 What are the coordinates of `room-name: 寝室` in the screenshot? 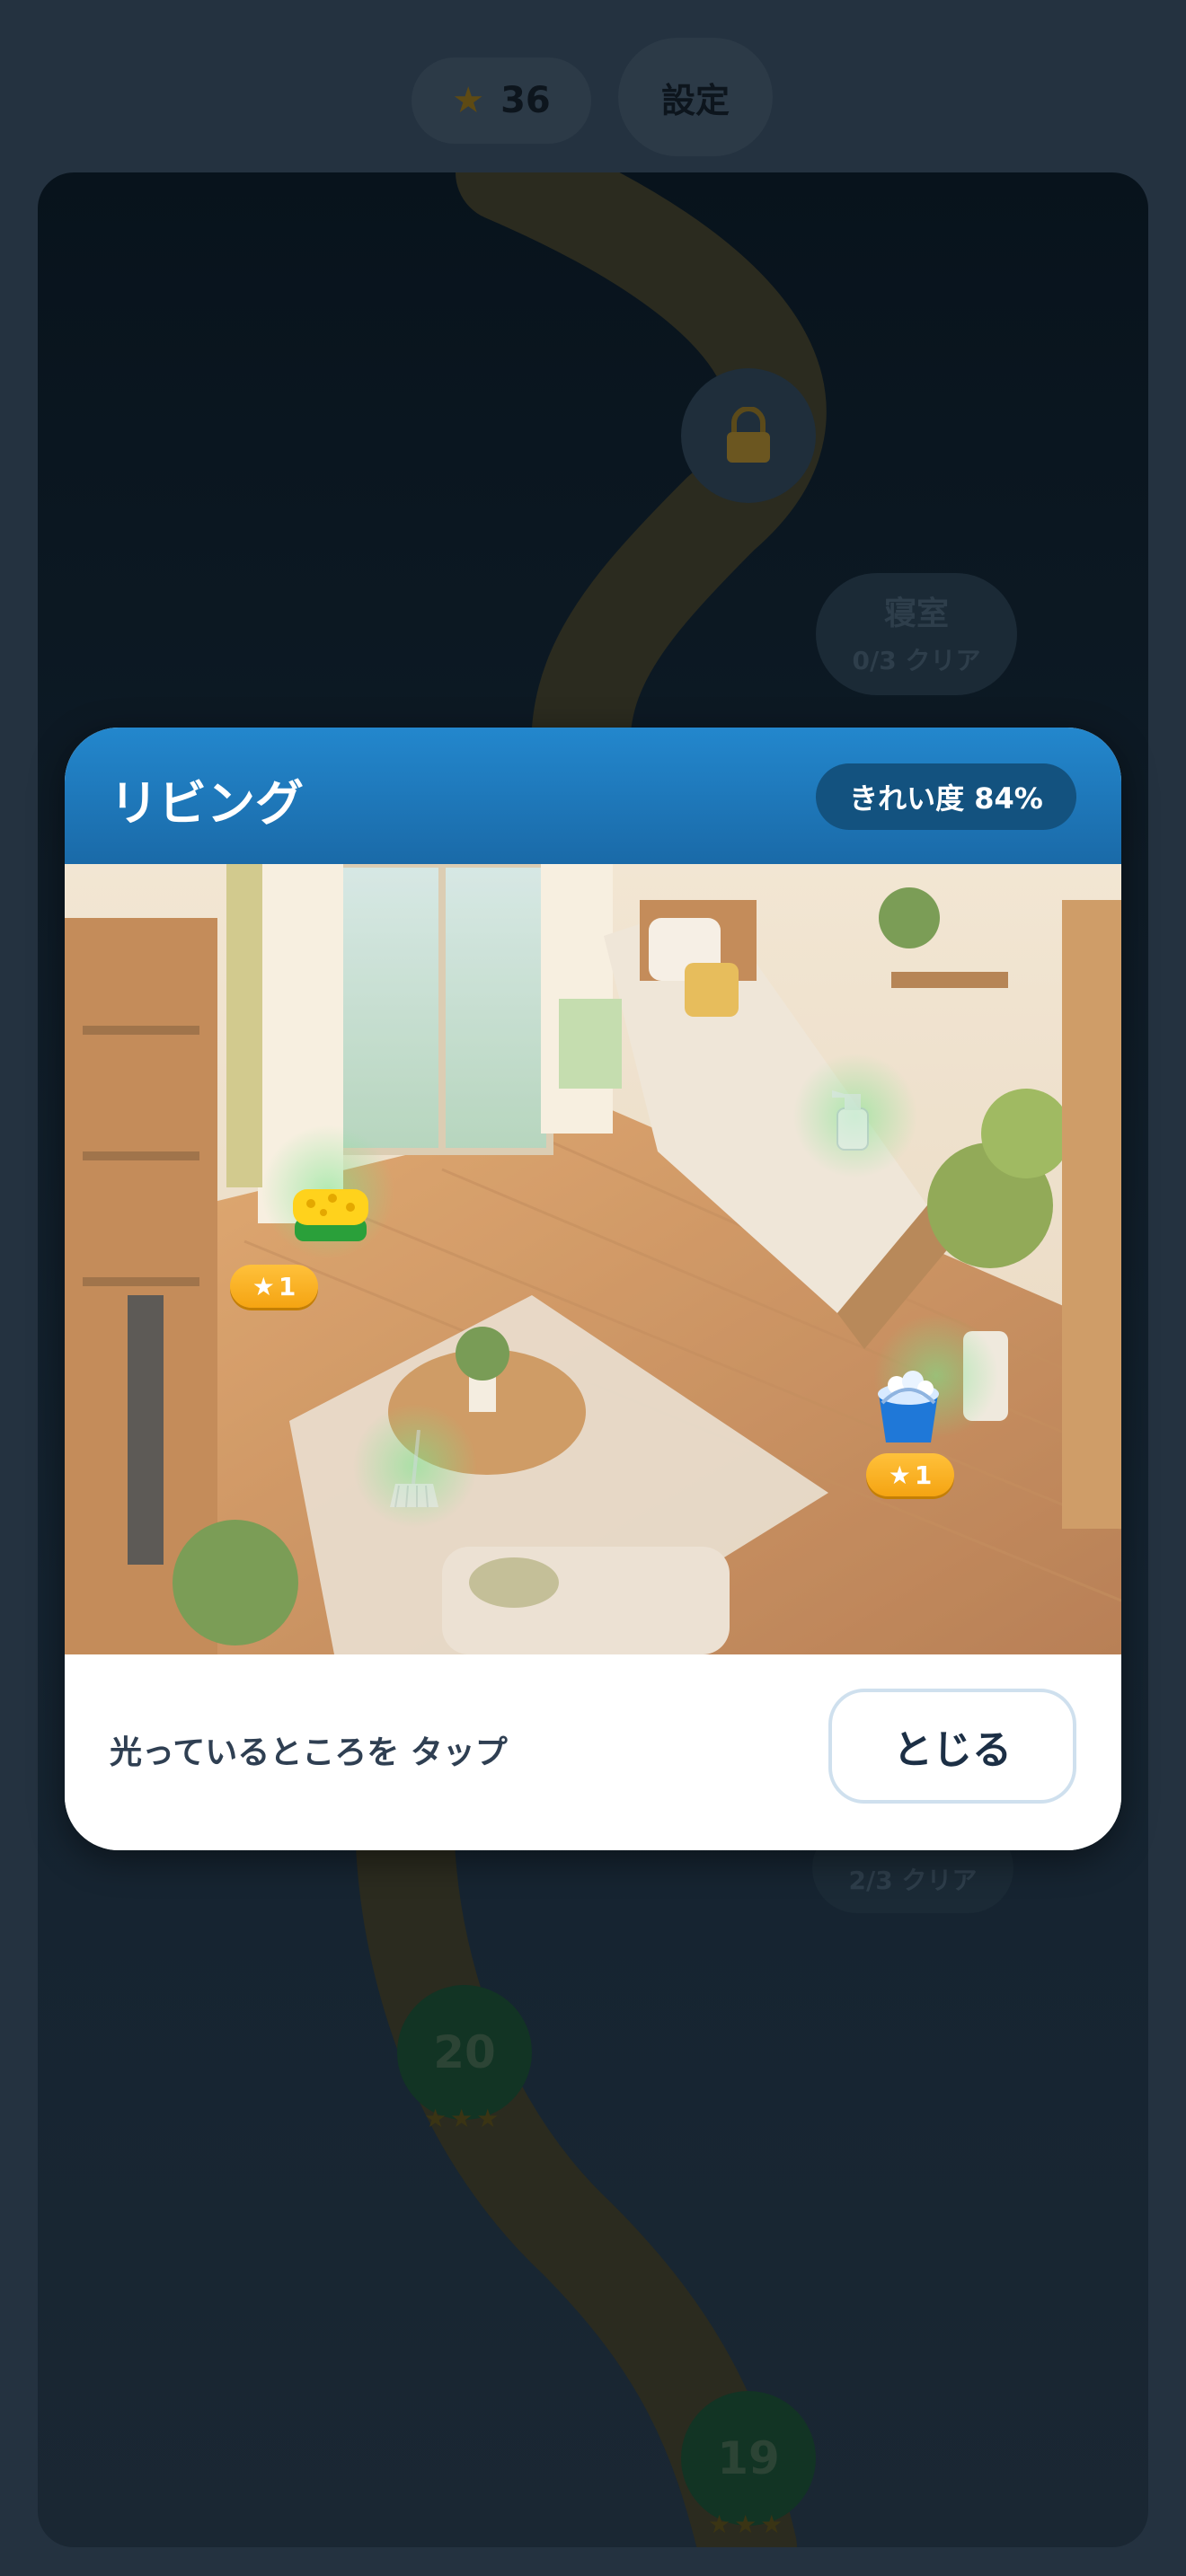 It's located at (916, 613).